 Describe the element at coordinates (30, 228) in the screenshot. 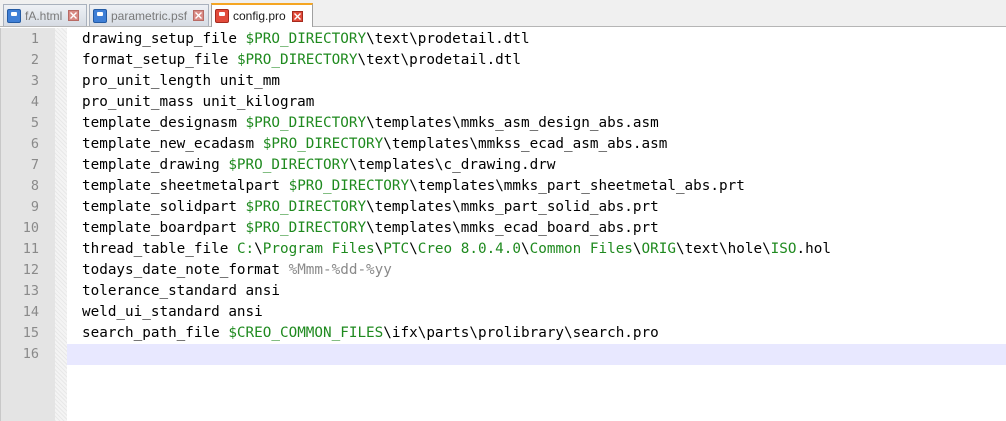

I see `line-number: 10` at that location.